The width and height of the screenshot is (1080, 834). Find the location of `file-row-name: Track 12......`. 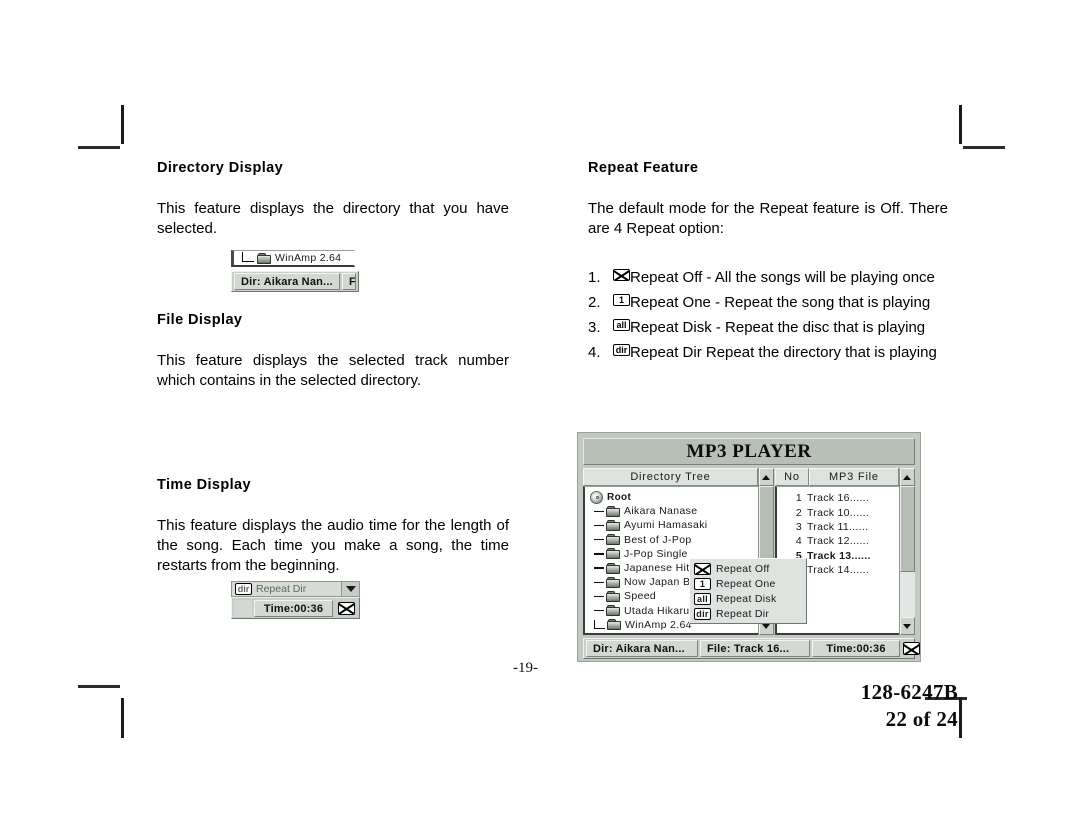

file-row-name: Track 12...... is located at coordinates (838, 541).